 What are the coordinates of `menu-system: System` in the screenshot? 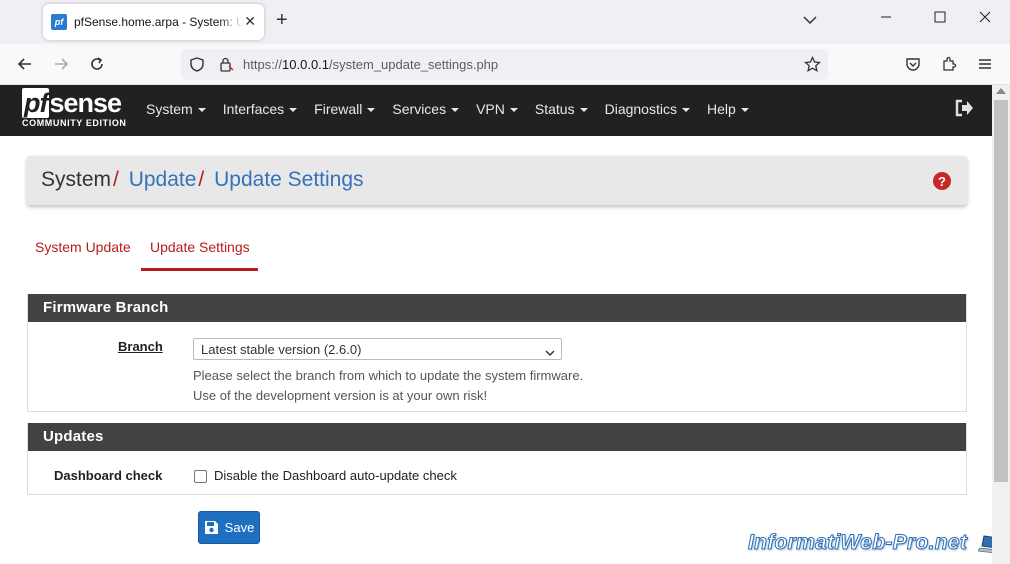 It's located at (176, 109).